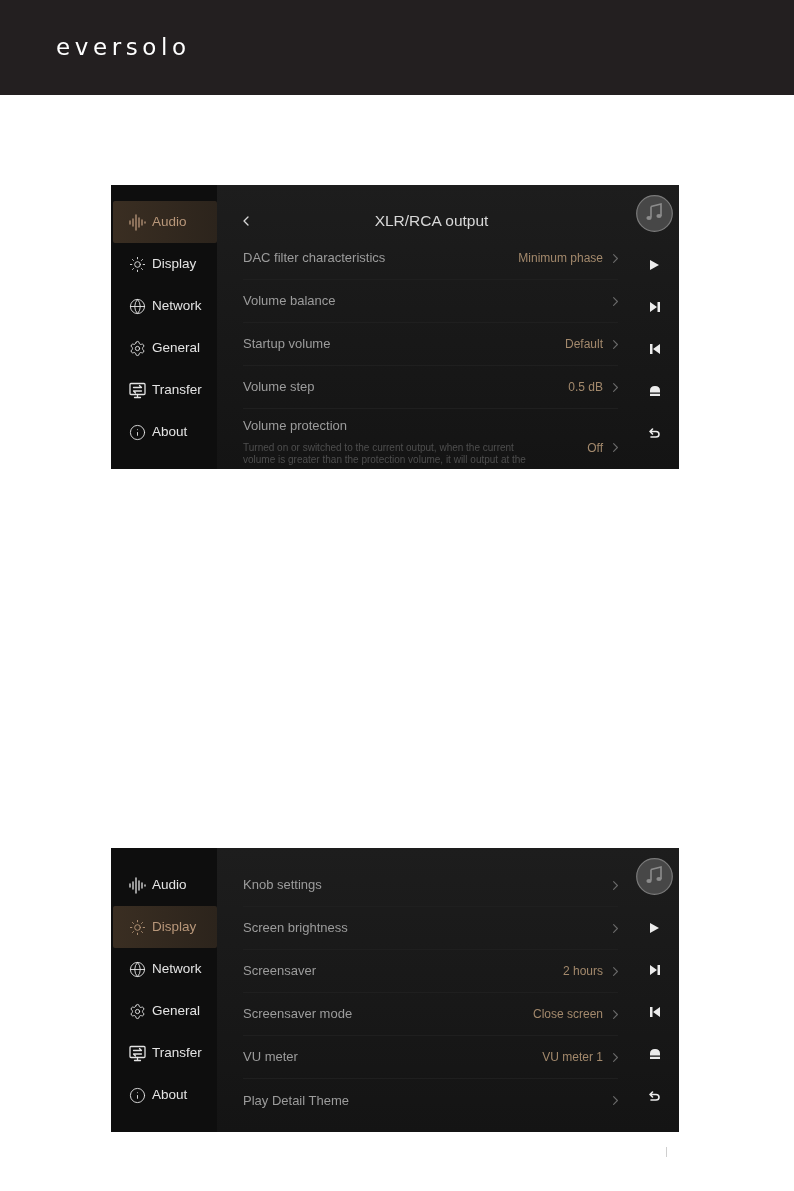  Describe the element at coordinates (123, 47) in the screenshot. I see `brand-logo: eversolo` at that location.